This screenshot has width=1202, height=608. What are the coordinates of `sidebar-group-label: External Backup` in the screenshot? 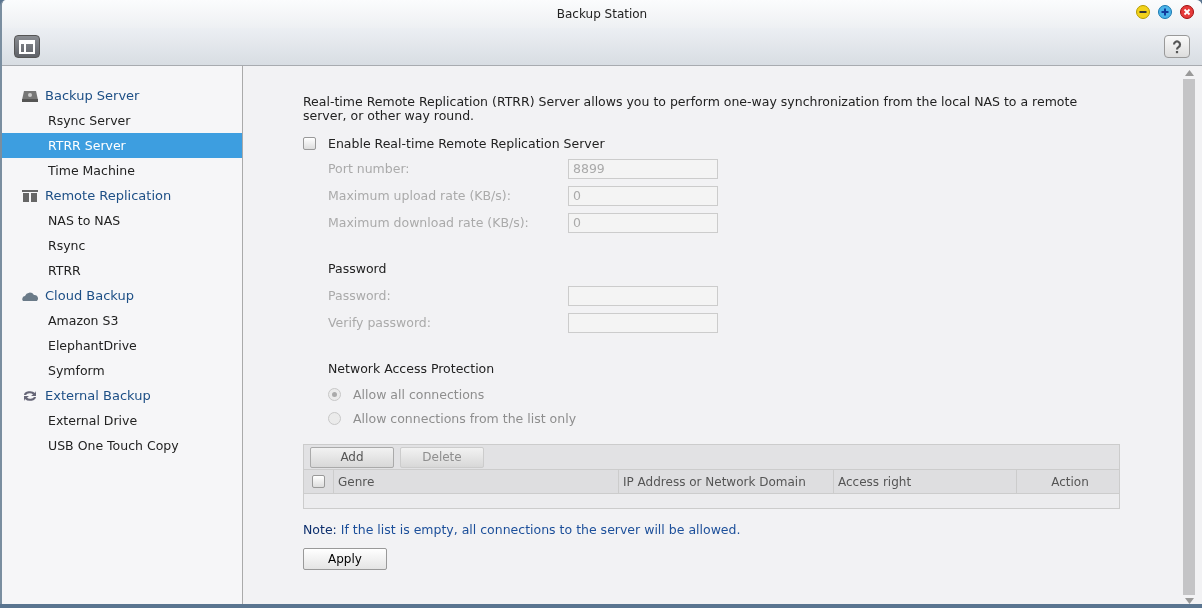 It's located at (98, 395).